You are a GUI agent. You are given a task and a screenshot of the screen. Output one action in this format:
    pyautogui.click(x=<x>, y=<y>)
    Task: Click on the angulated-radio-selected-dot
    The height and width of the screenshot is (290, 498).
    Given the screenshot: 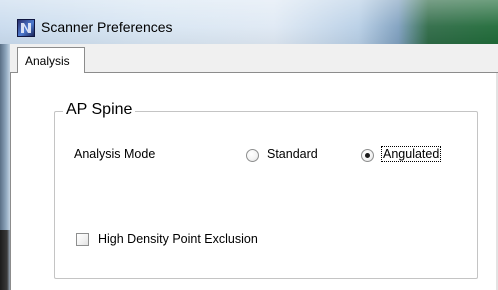 What is the action you would take?
    pyautogui.click(x=367, y=155)
    